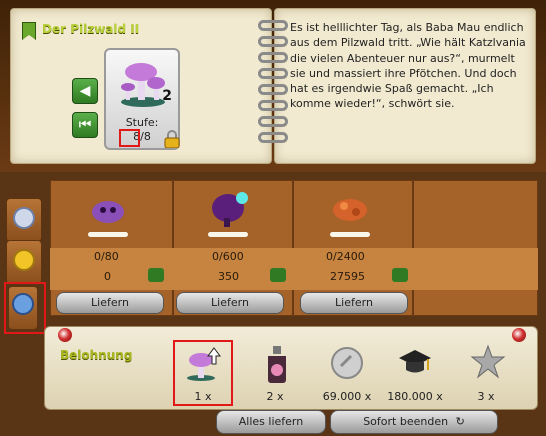 This screenshot has height=436, width=546. I want to click on silver-coin-icon, so click(347, 363).